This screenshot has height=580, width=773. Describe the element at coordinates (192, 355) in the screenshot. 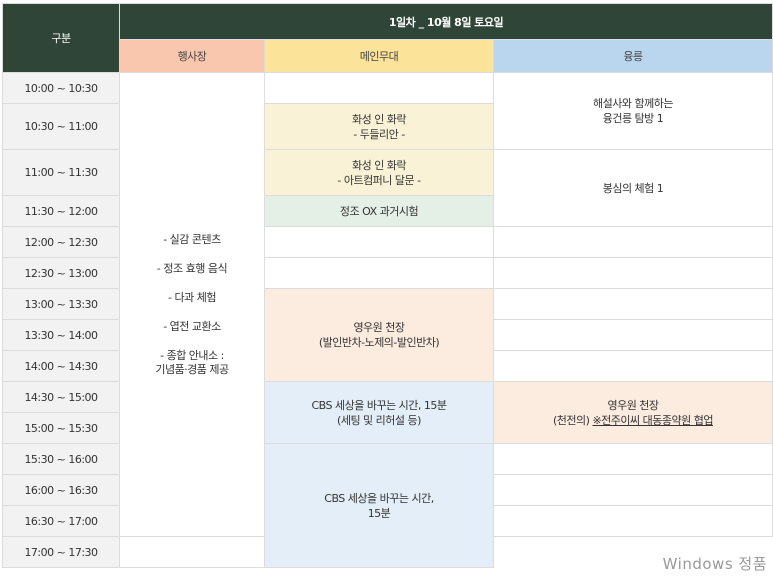

I see `event-item: - 종합 안내소 :` at that location.